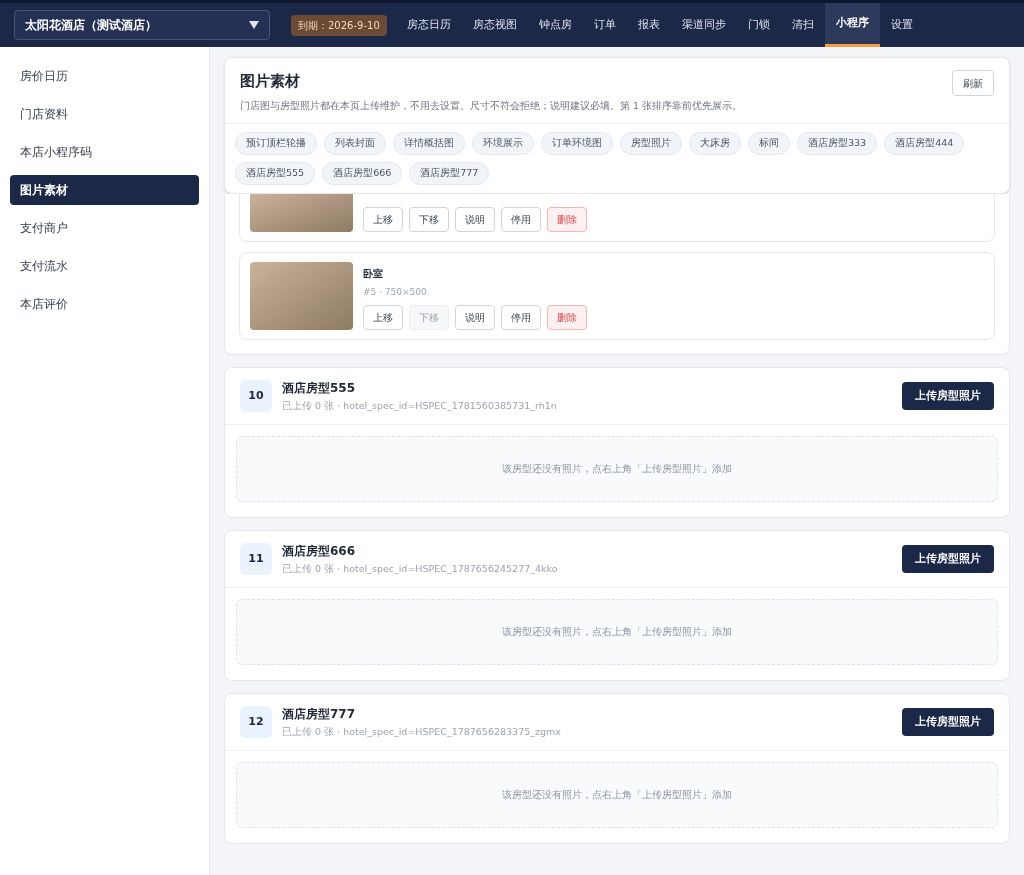  Describe the element at coordinates (373, 274) in the screenshot. I see `photo-title: 卧室` at that location.